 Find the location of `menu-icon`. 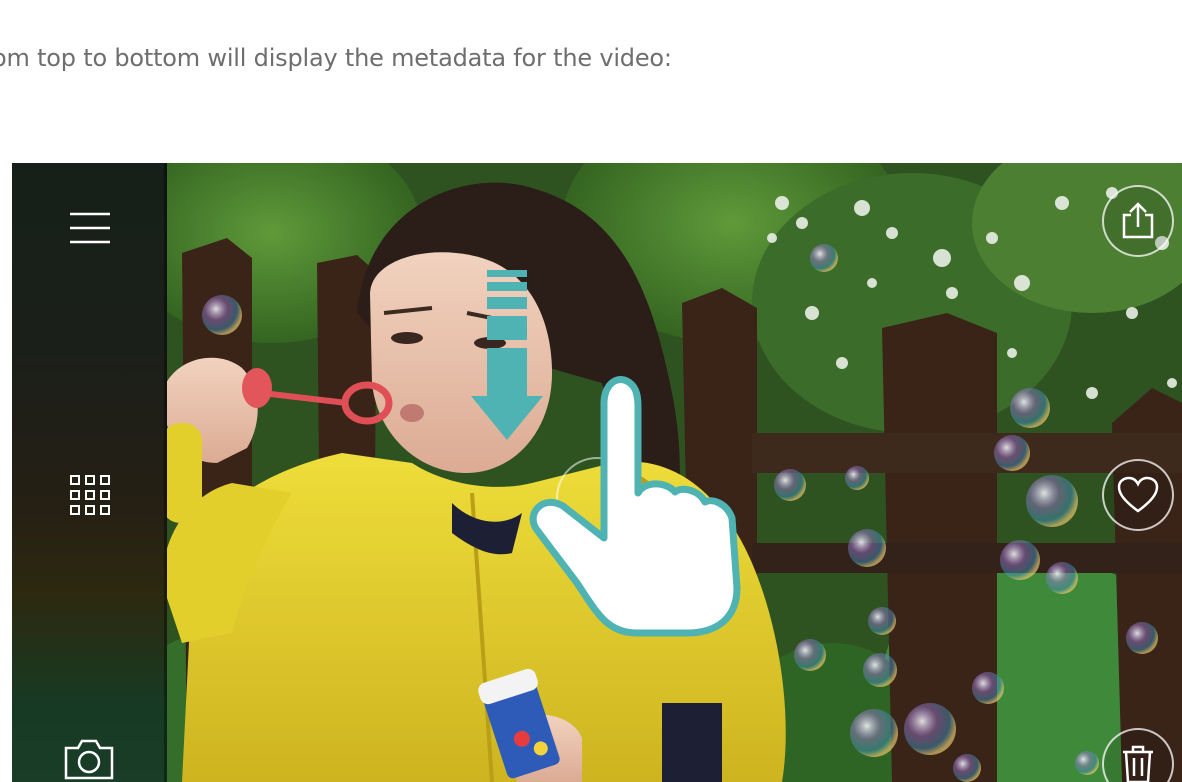

menu-icon is located at coordinates (90, 228).